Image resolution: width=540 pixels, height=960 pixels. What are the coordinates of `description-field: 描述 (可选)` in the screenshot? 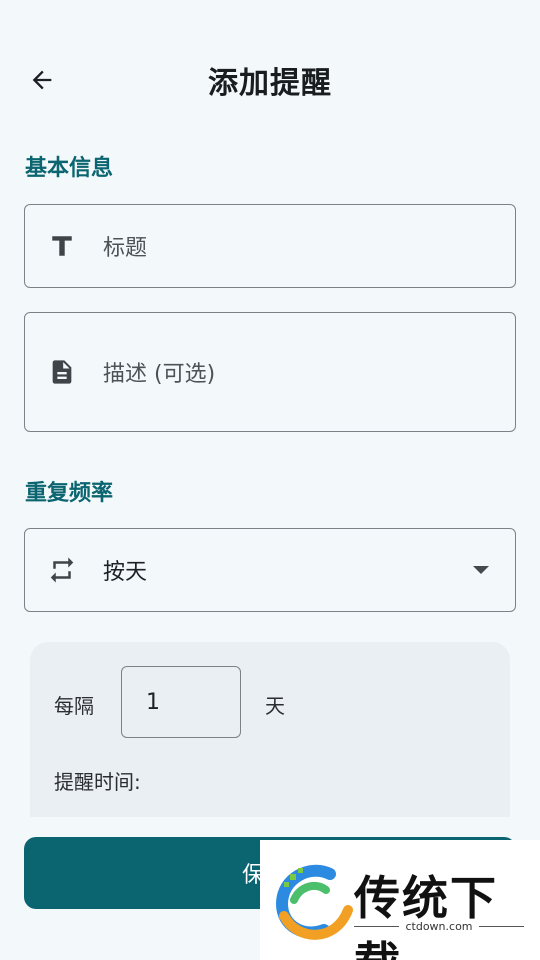 It's located at (270, 372).